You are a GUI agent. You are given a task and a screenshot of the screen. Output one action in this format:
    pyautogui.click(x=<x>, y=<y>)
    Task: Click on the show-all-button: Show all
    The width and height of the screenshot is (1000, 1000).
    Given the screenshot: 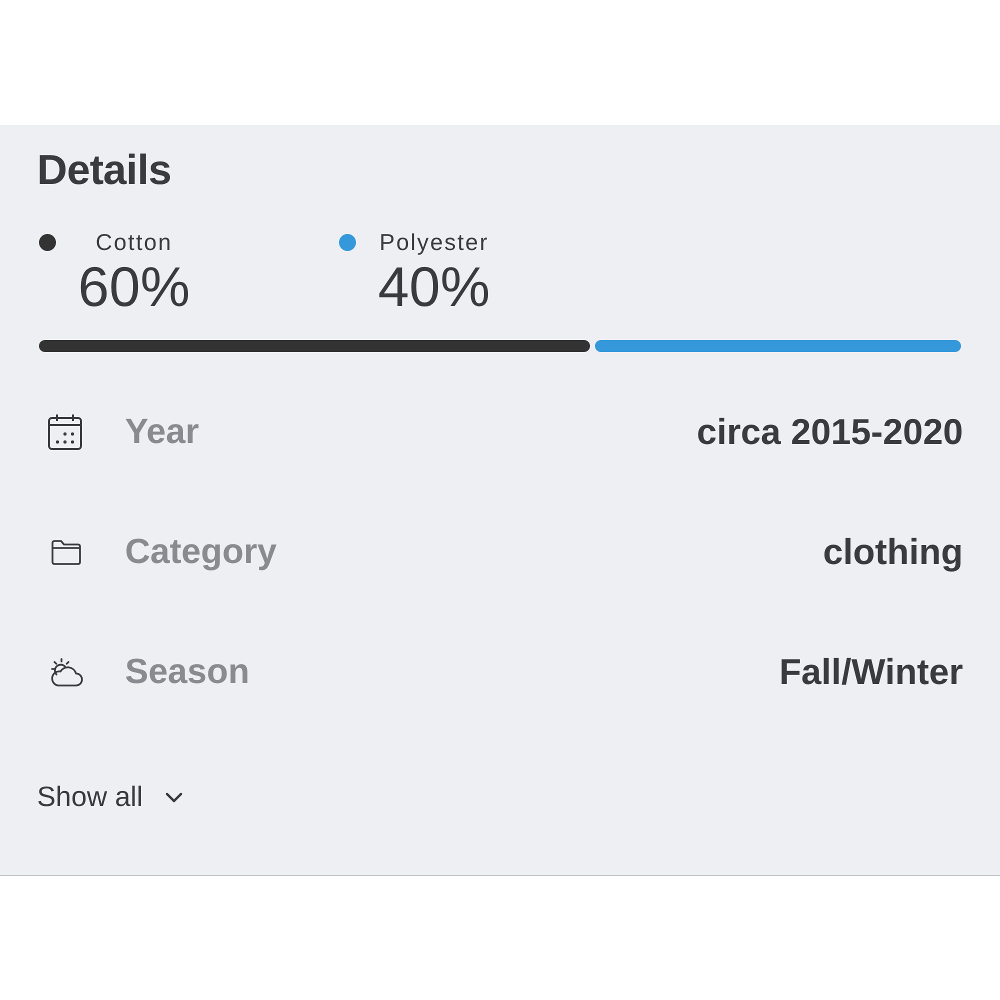 What is the action you would take?
    pyautogui.click(x=110, y=797)
    